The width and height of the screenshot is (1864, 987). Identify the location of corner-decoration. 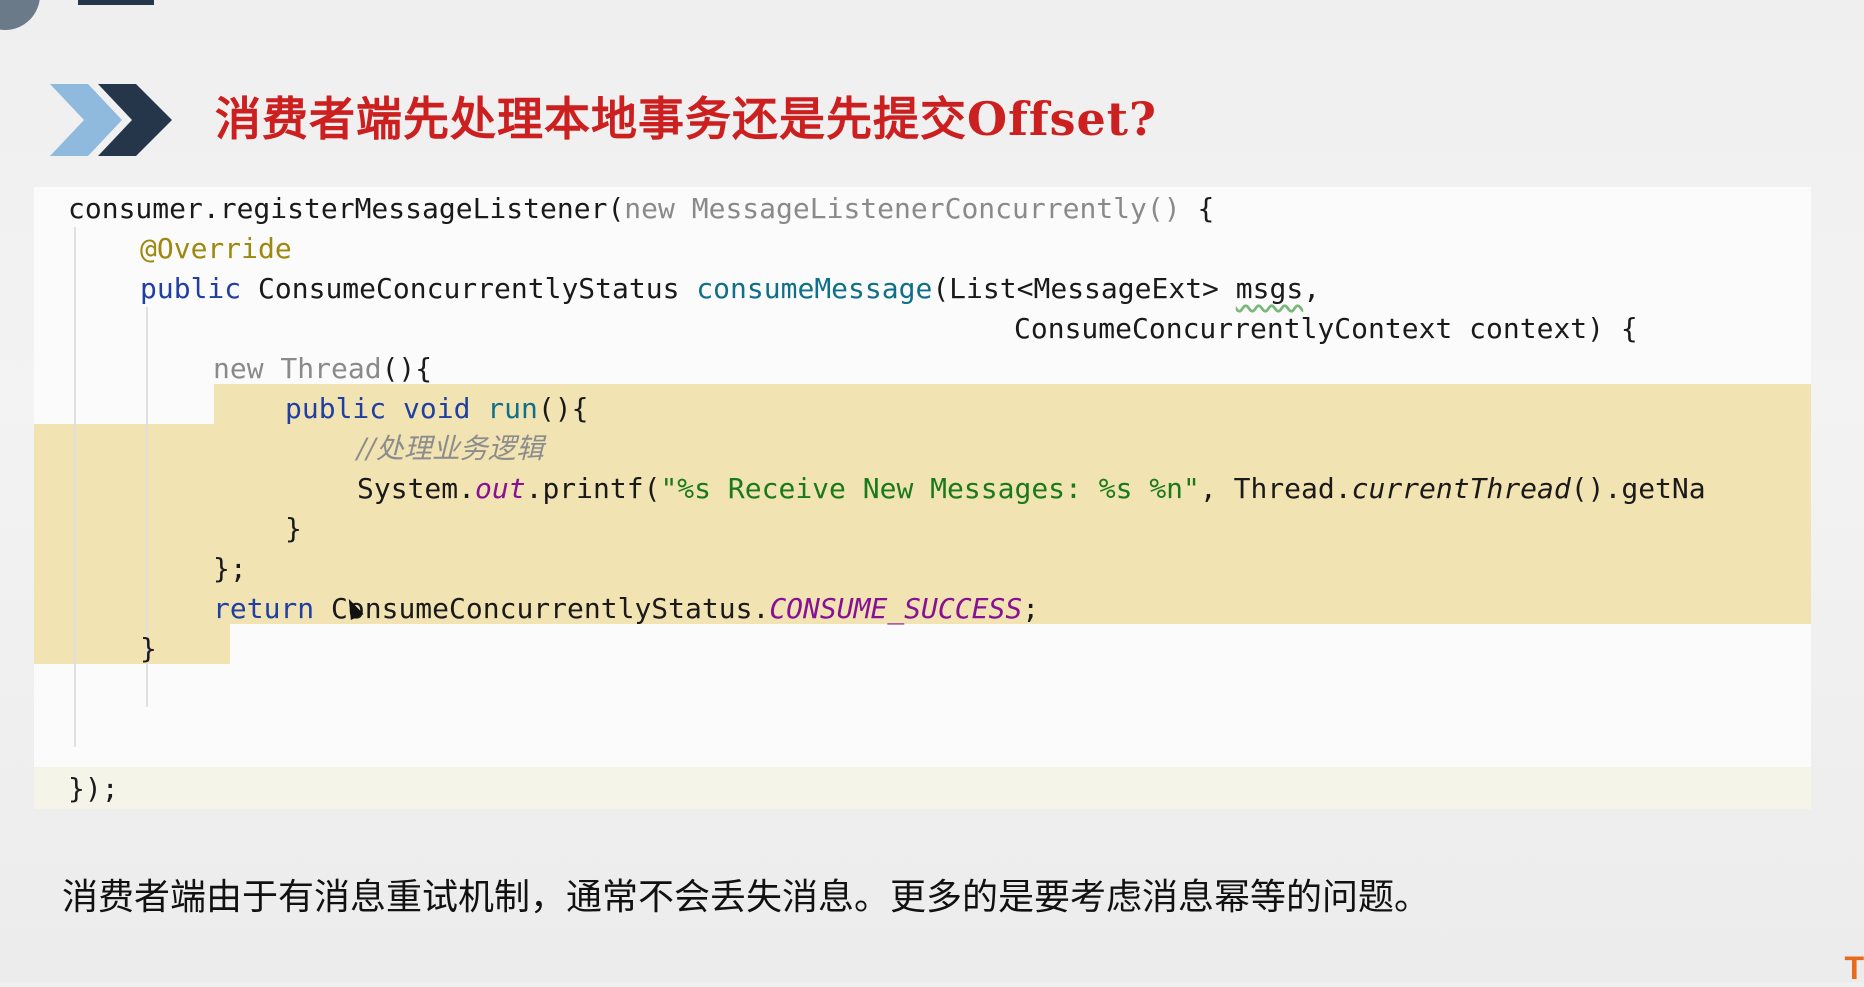
(20, 15).